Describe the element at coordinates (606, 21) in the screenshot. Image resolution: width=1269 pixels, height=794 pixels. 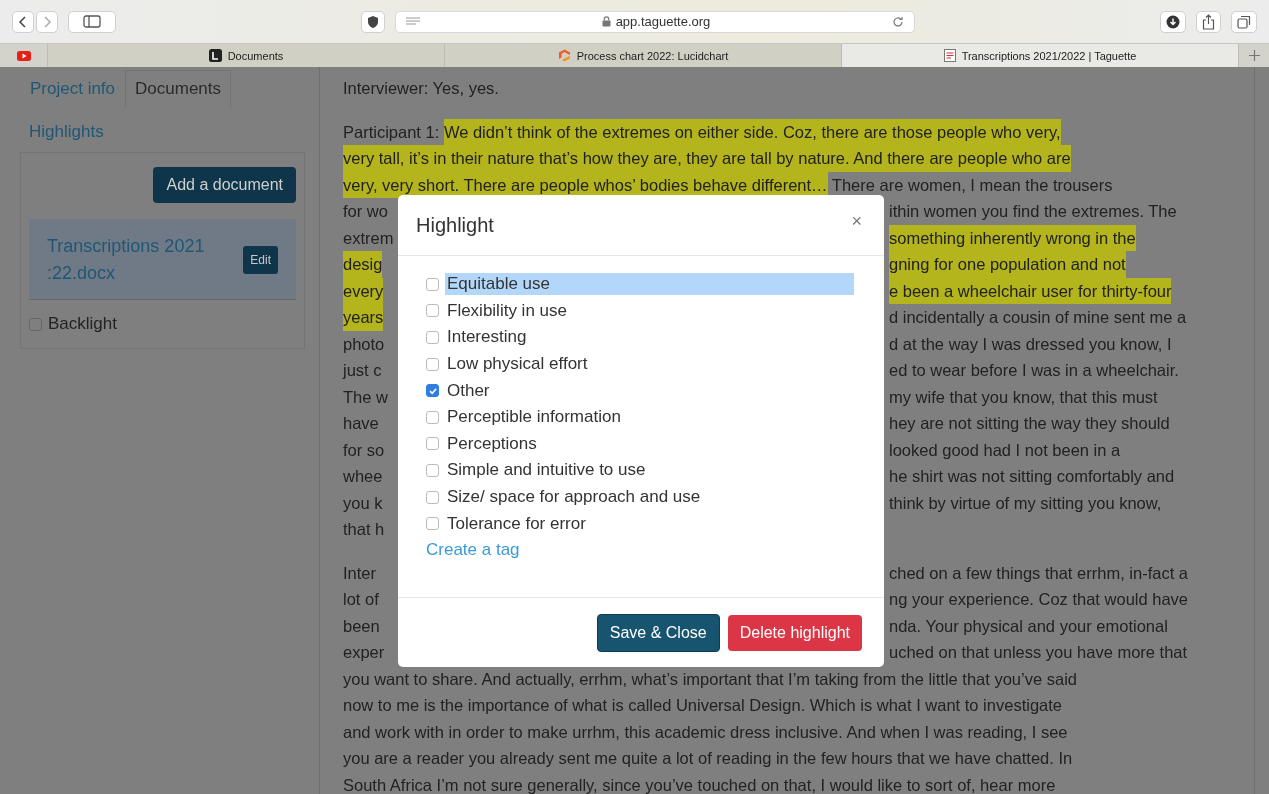
I see `lock-icon` at that location.